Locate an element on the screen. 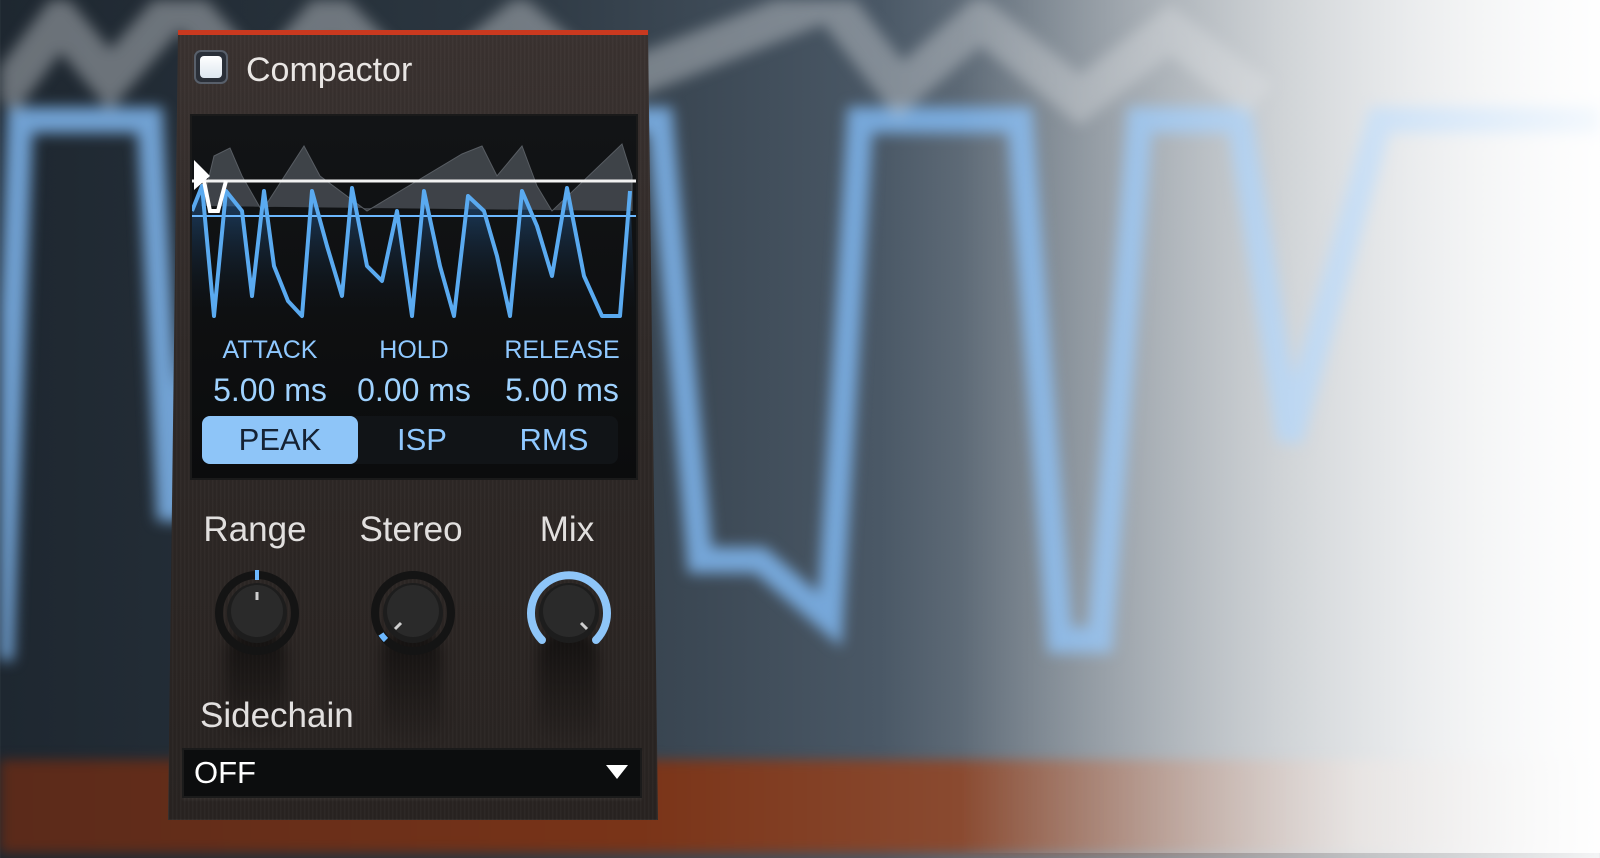 This screenshot has width=1600, height=858. hold-label: HOLD is located at coordinates (414, 350).